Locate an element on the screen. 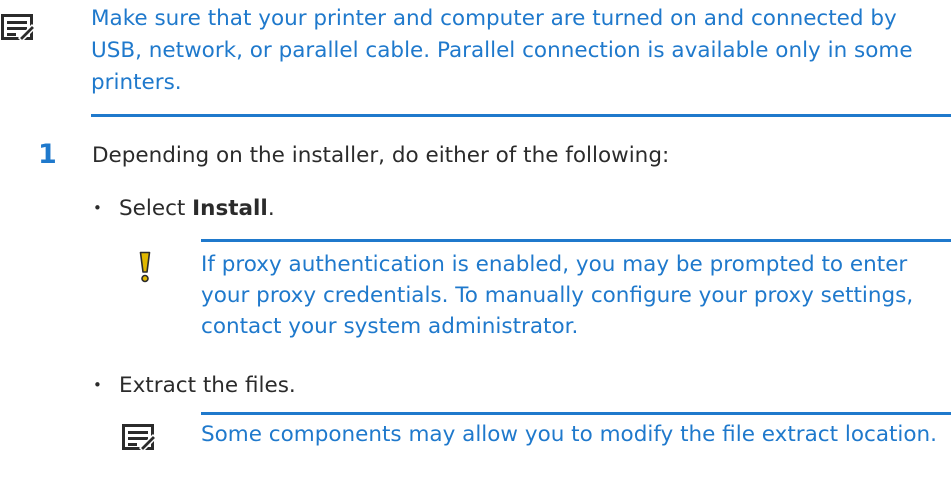 The image size is (951, 477). step-number: 1 is located at coordinates (47, 154).